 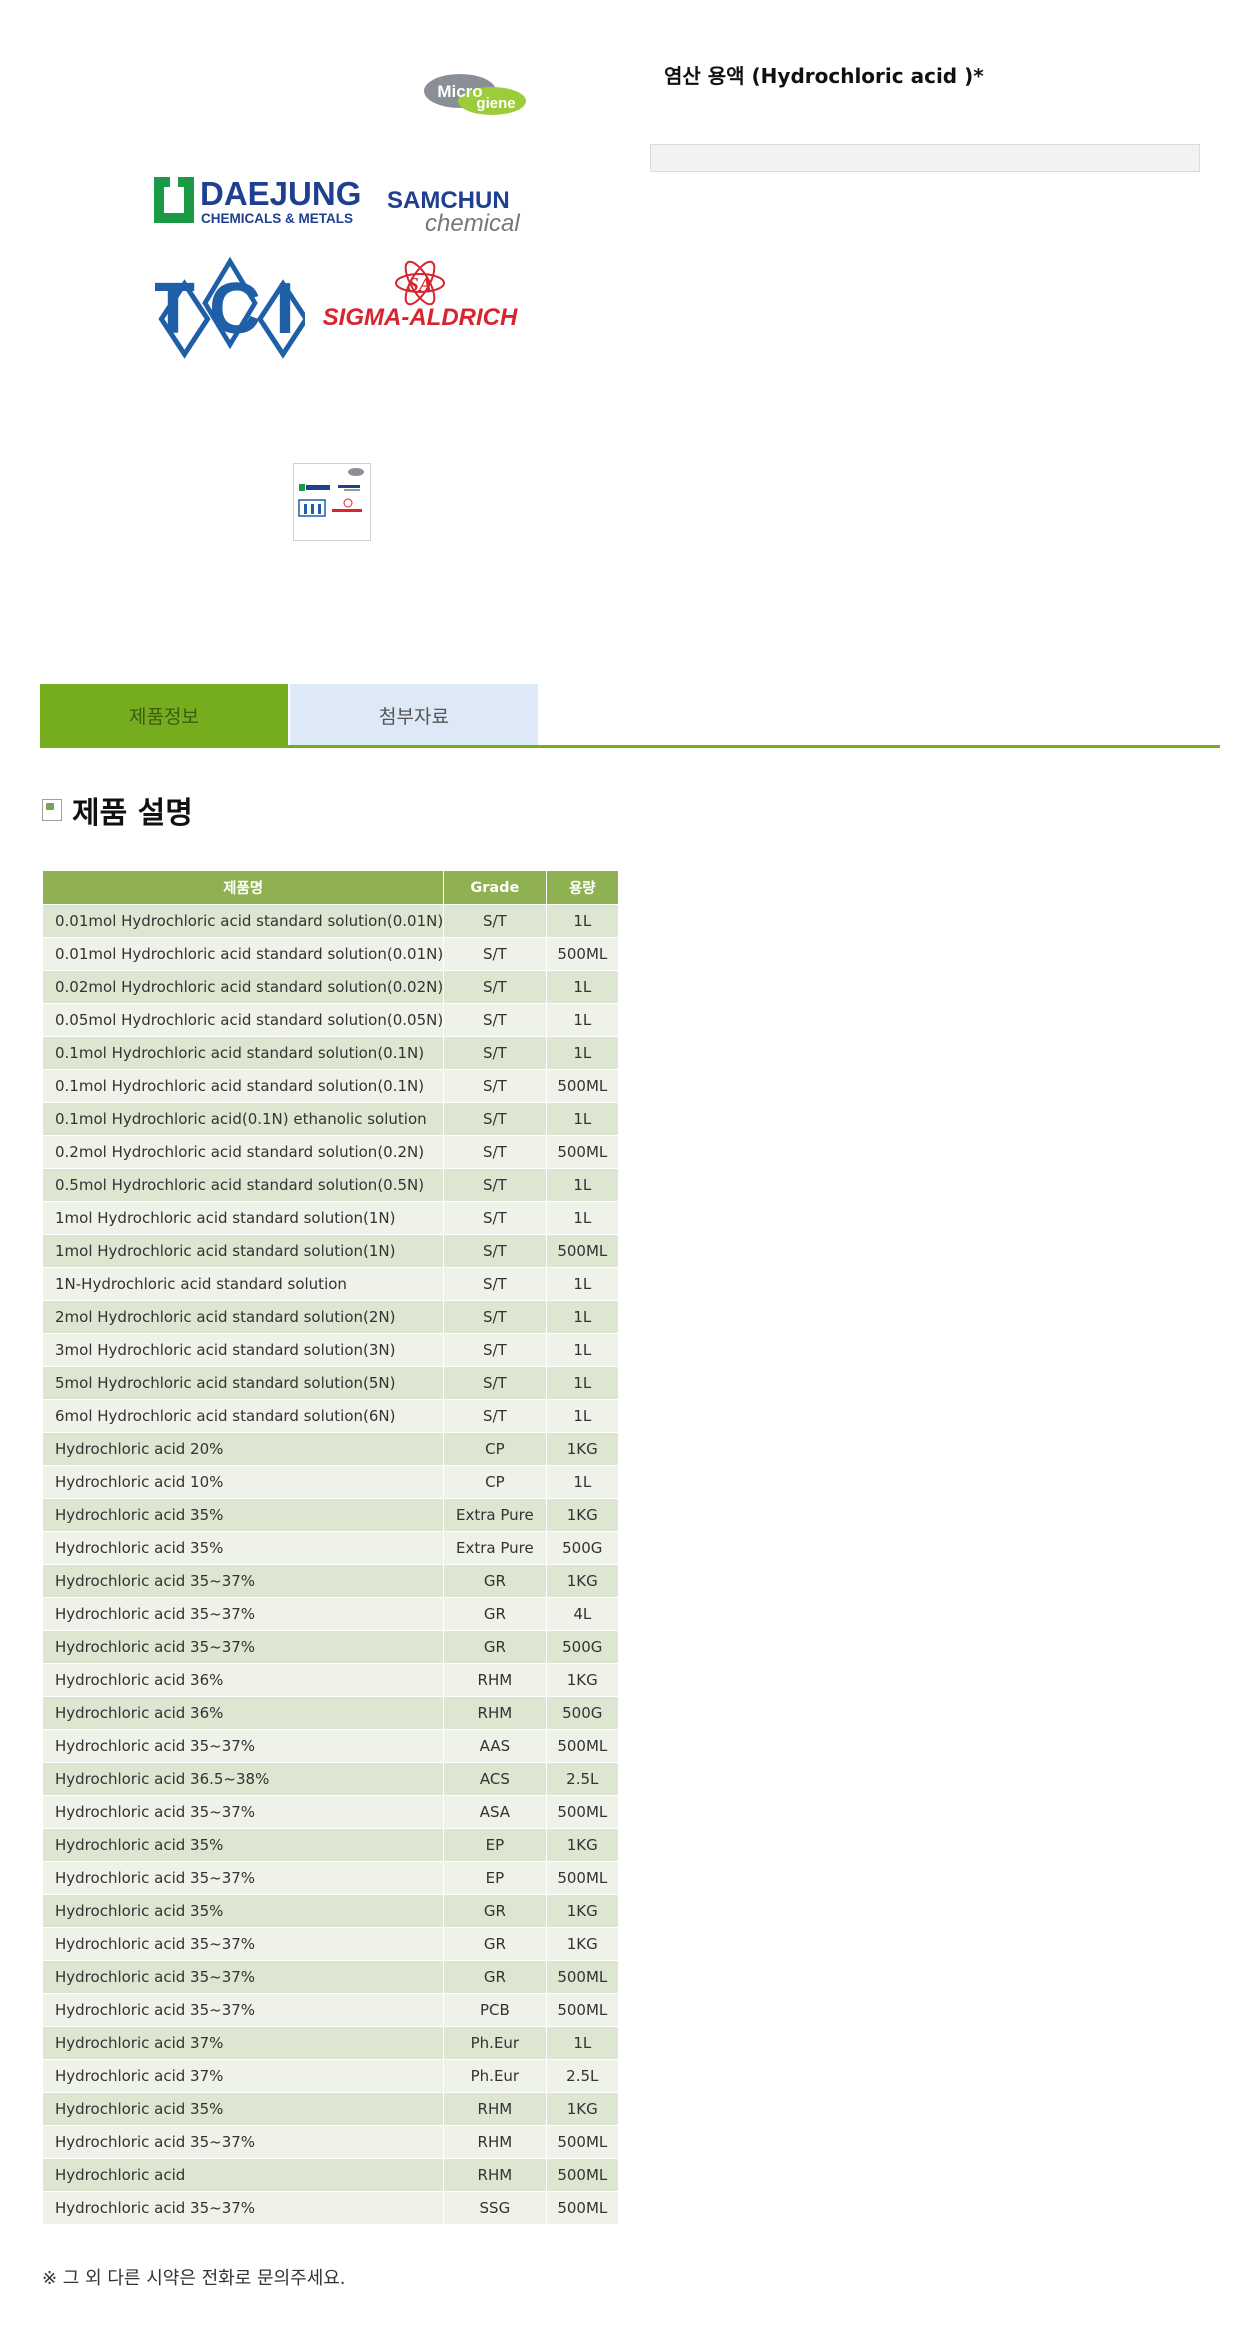 I want to click on product-thumbnail, so click(x=332, y=502).